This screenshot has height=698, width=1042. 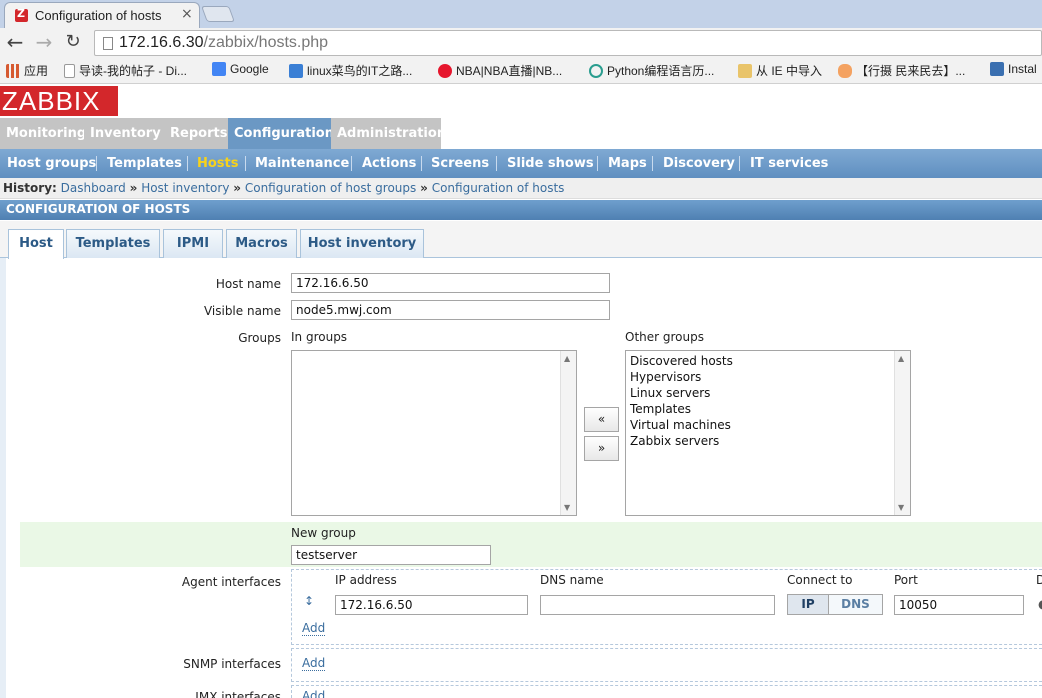 I want to click on browser-tab: Configuration of hosts ×, so click(x=102, y=15).